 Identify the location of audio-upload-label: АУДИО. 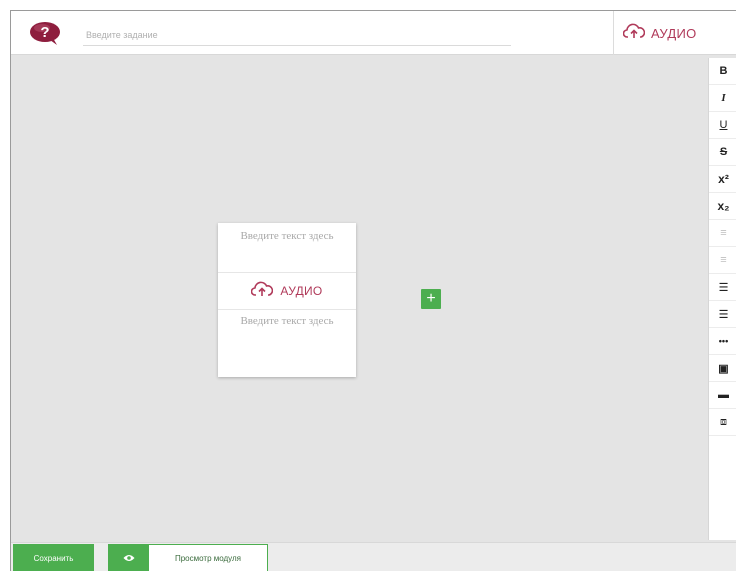
(674, 33).